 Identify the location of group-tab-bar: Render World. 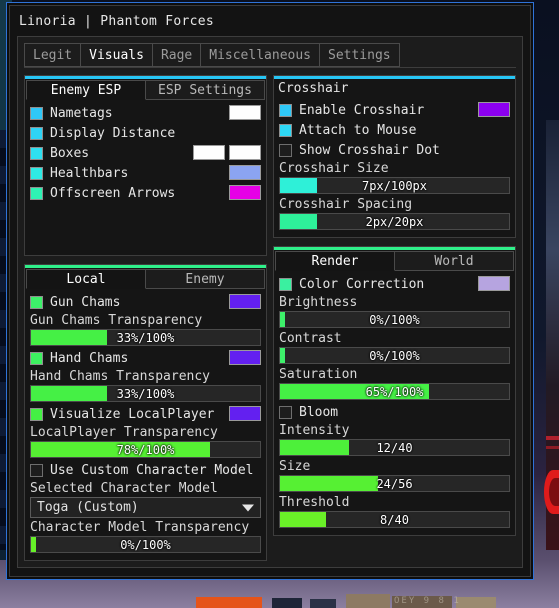
(394, 260).